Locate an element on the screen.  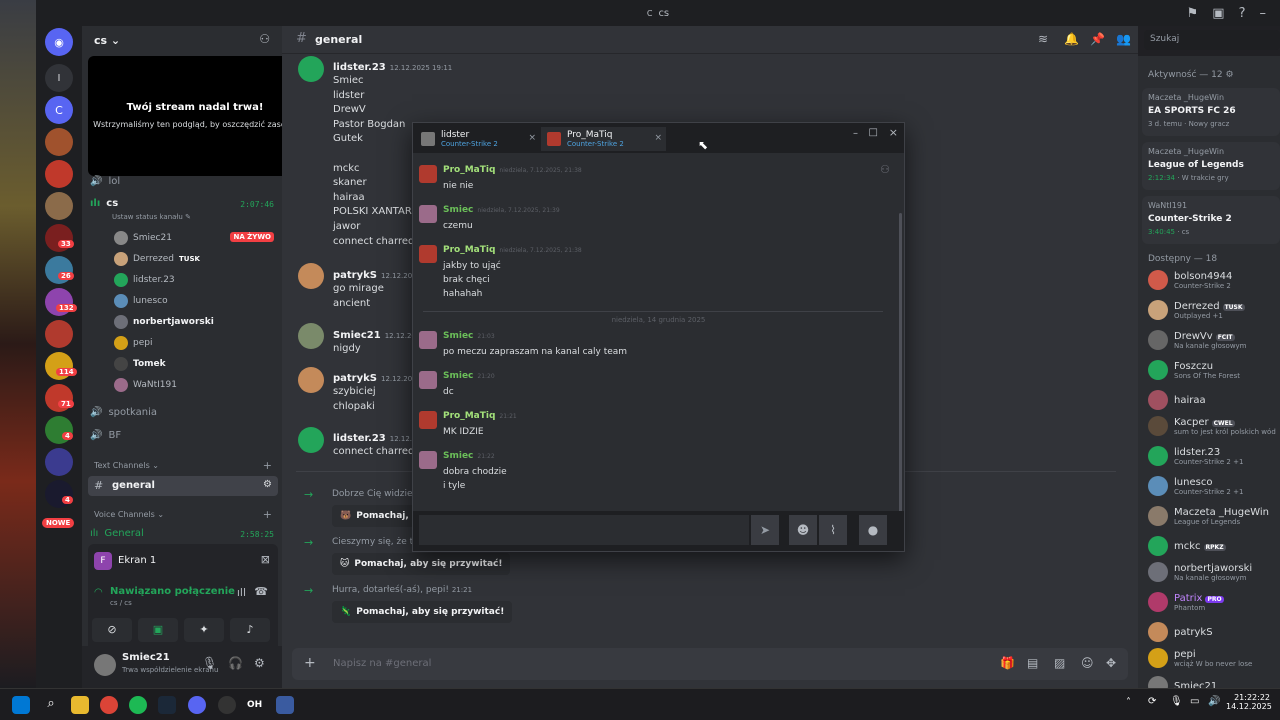
wave-button: 🐱 Pomachaj, aby się przywitać! is located at coordinates (421, 564).